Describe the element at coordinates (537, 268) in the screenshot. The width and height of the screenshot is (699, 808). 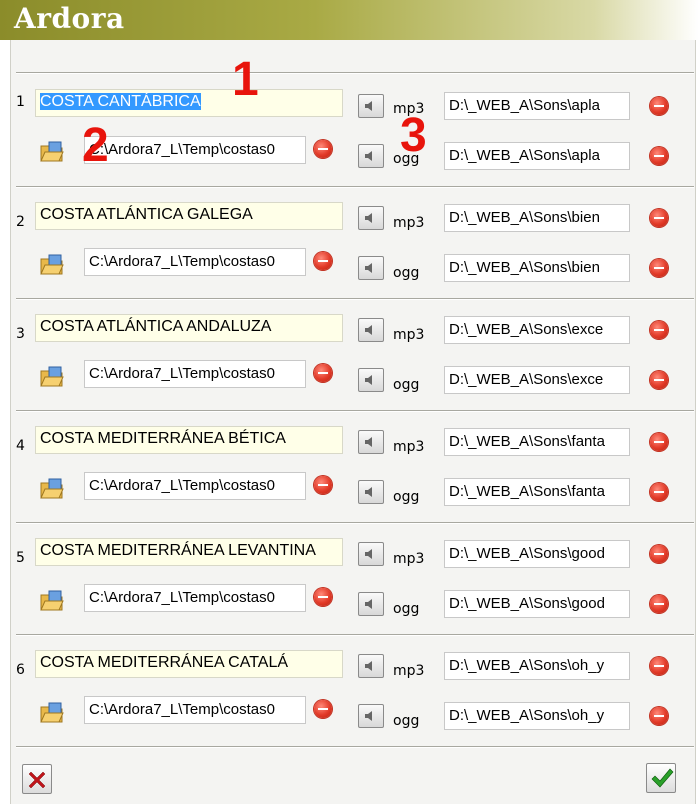
I see `ogg-path-input: D:\_WEB_A\Sons\bien` at that location.